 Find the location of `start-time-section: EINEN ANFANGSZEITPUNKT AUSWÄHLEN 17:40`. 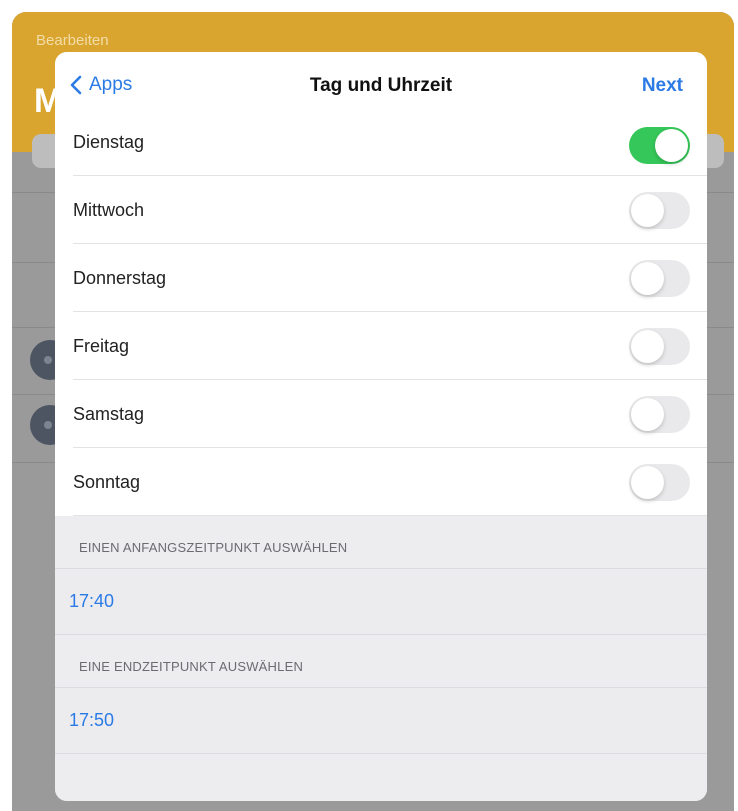

start-time-section: EINEN ANFANGSZEITPUNKT AUSWÄHLEN 17:40 is located at coordinates (381, 575).